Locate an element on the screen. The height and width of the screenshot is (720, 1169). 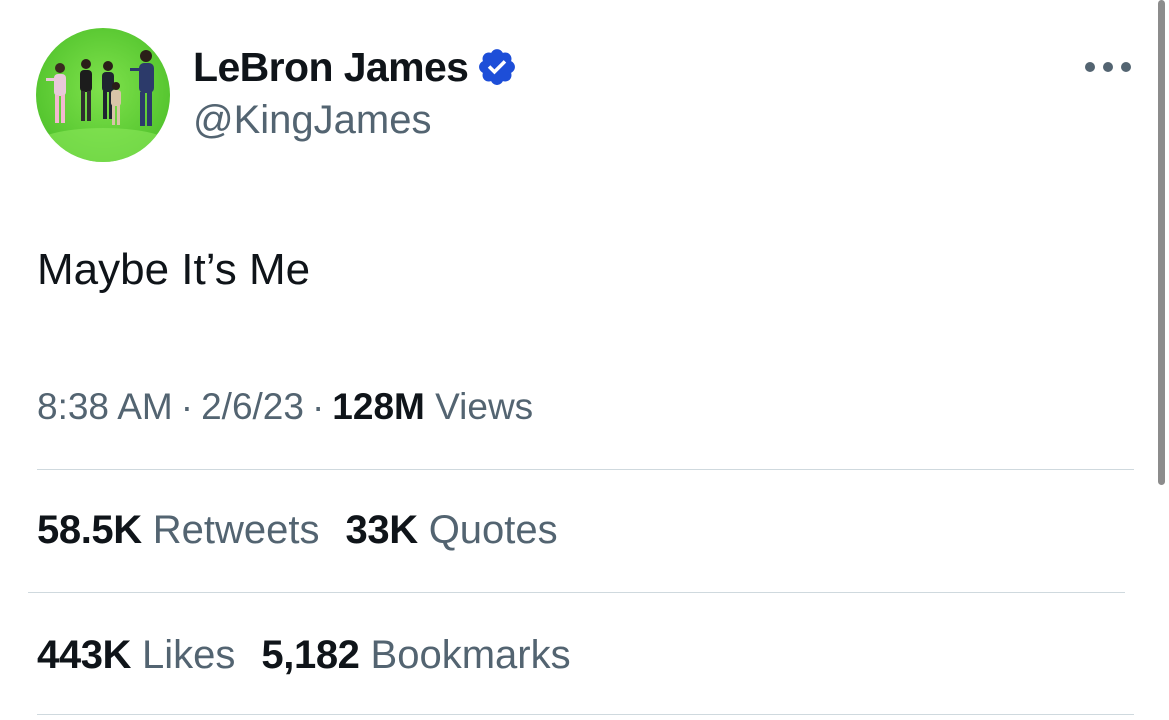
avatar is located at coordinates (103, 95).